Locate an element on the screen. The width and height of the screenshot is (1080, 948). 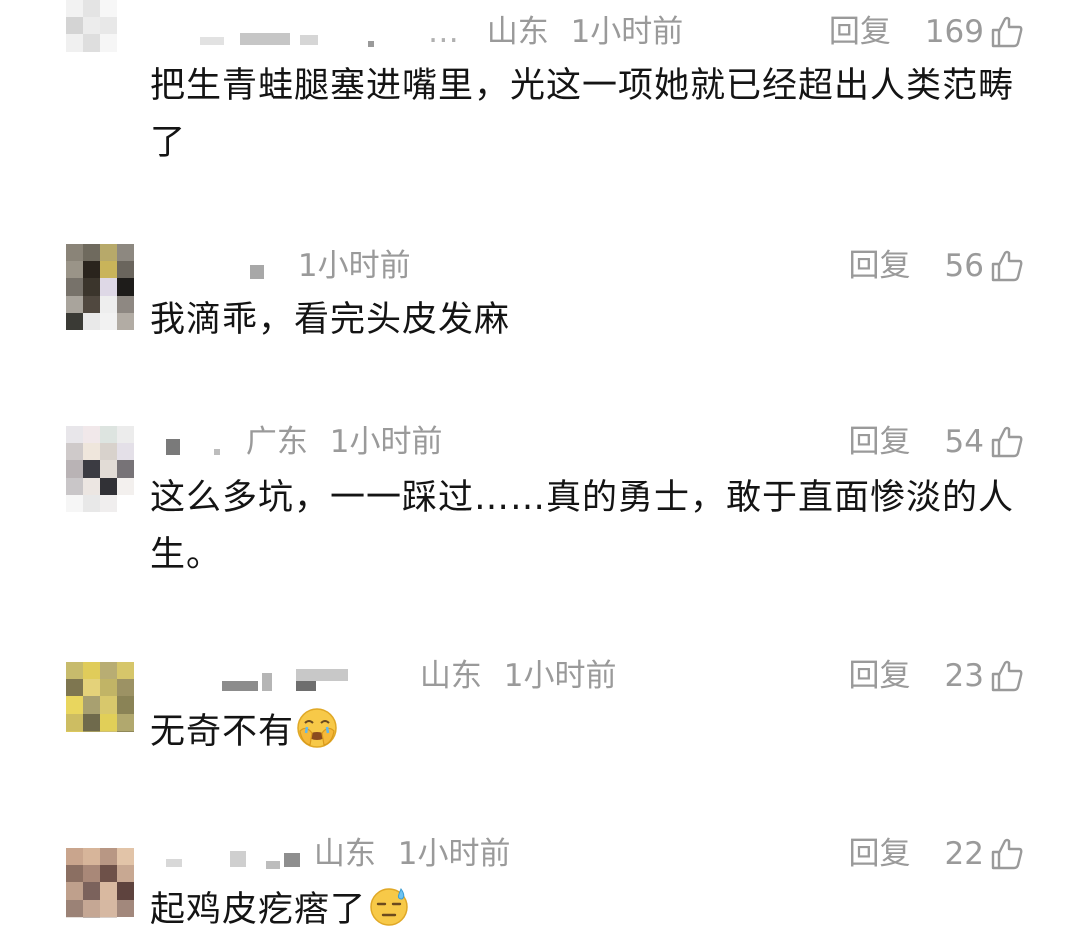
like-count: 56 is located at coordinates (964, 266).